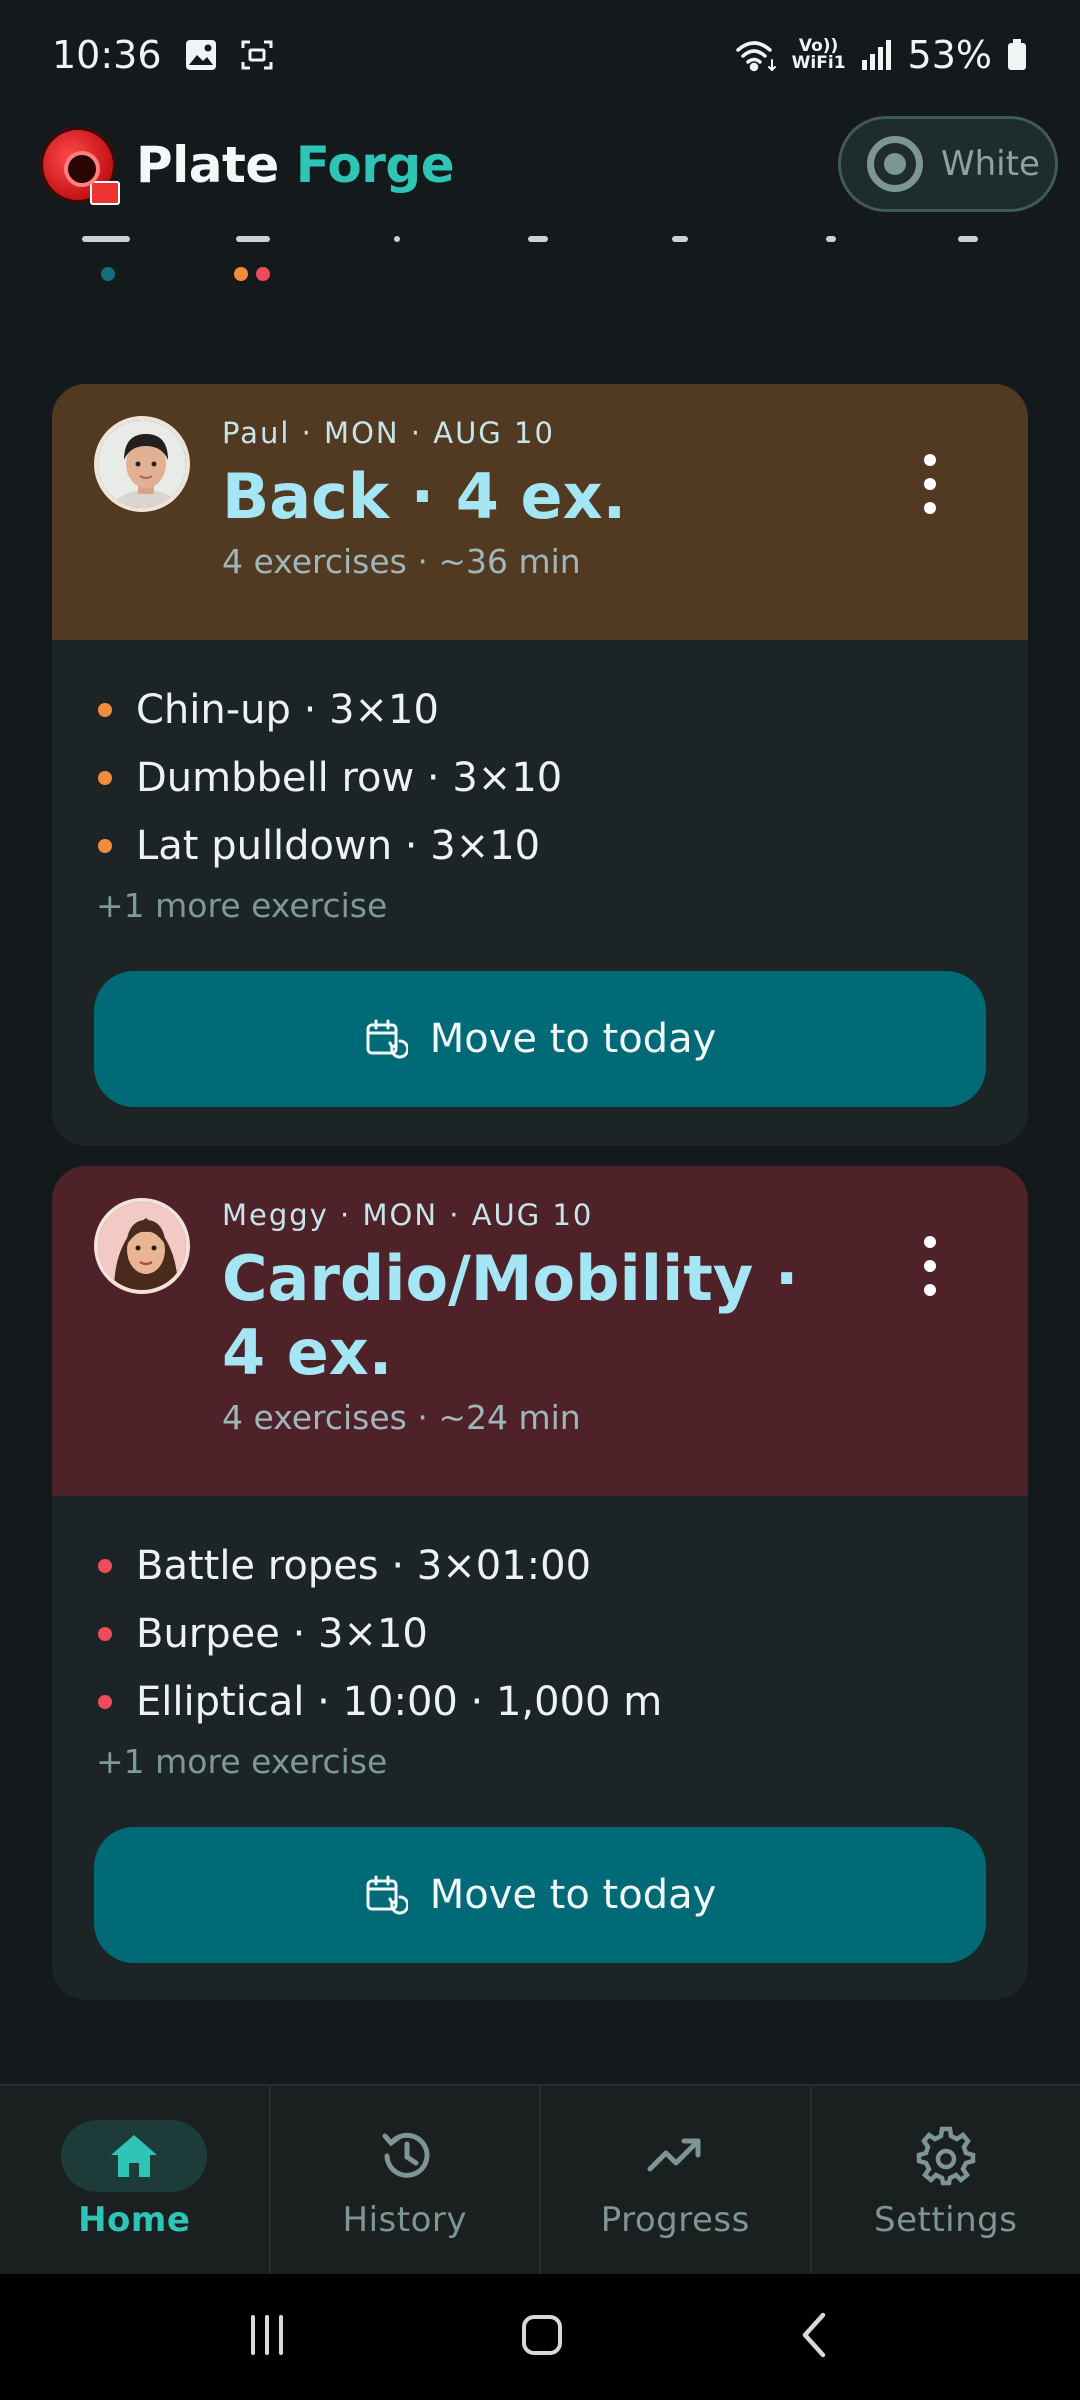  I want to click on list-item: Battle ropes · 3×01:00, so click(540, 1566).